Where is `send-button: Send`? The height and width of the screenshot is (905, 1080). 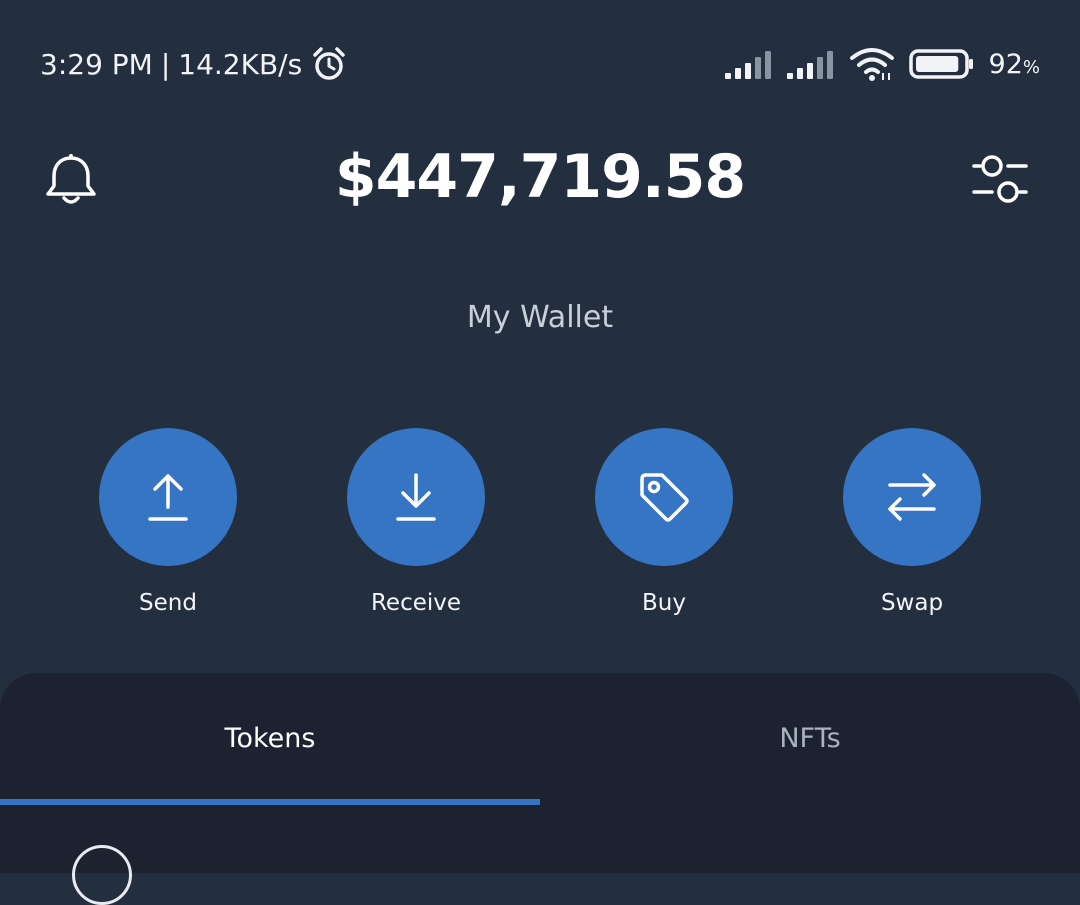 send-button: Send is located at coordinates (168, 522).